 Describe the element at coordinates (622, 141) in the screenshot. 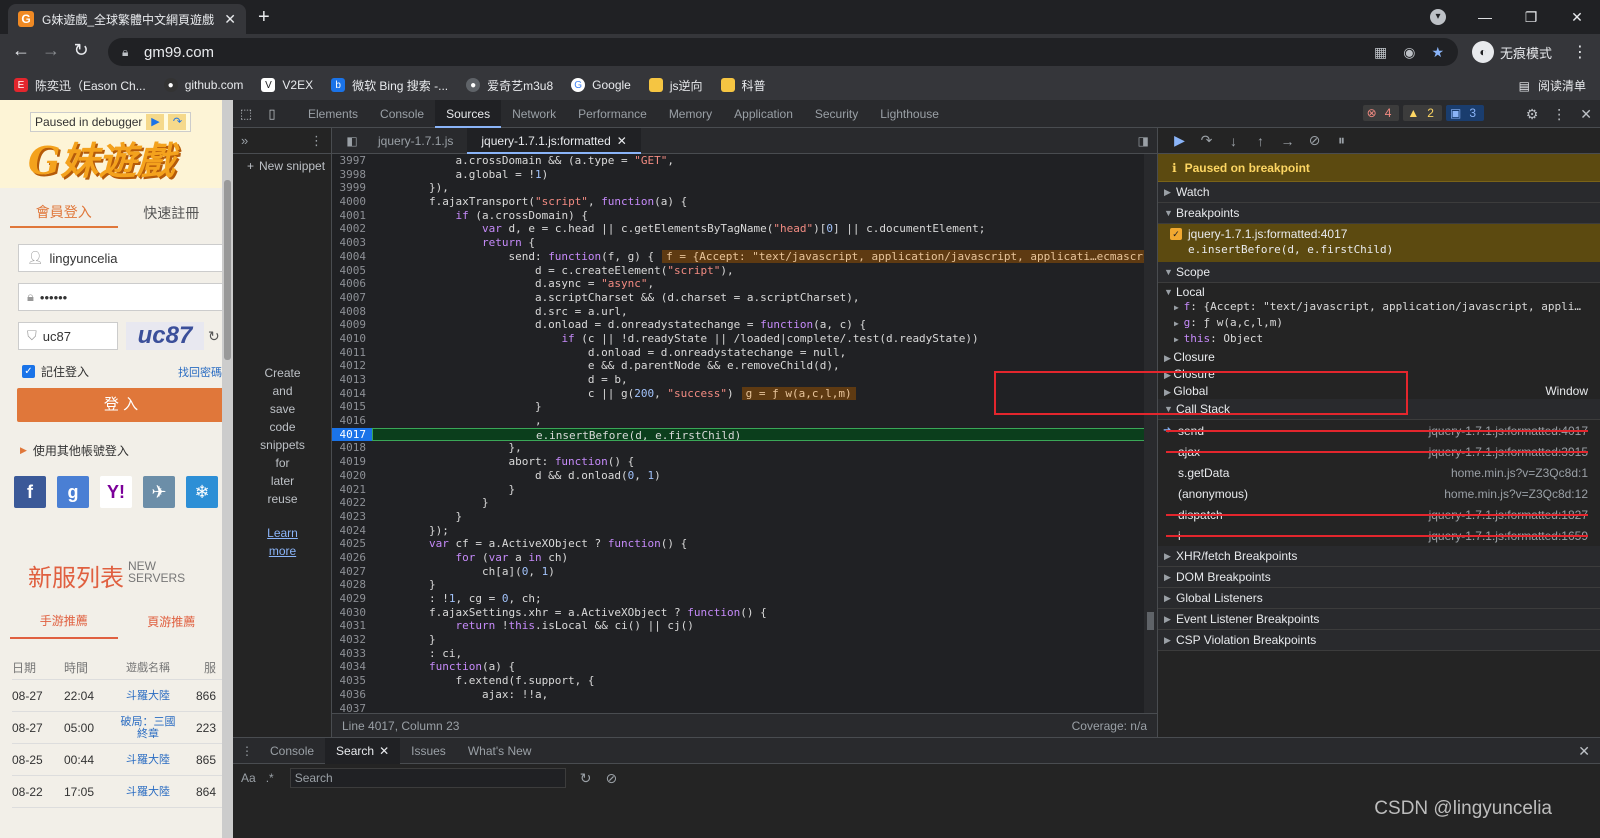

I see `close-tab-icon: ✕` at that location.